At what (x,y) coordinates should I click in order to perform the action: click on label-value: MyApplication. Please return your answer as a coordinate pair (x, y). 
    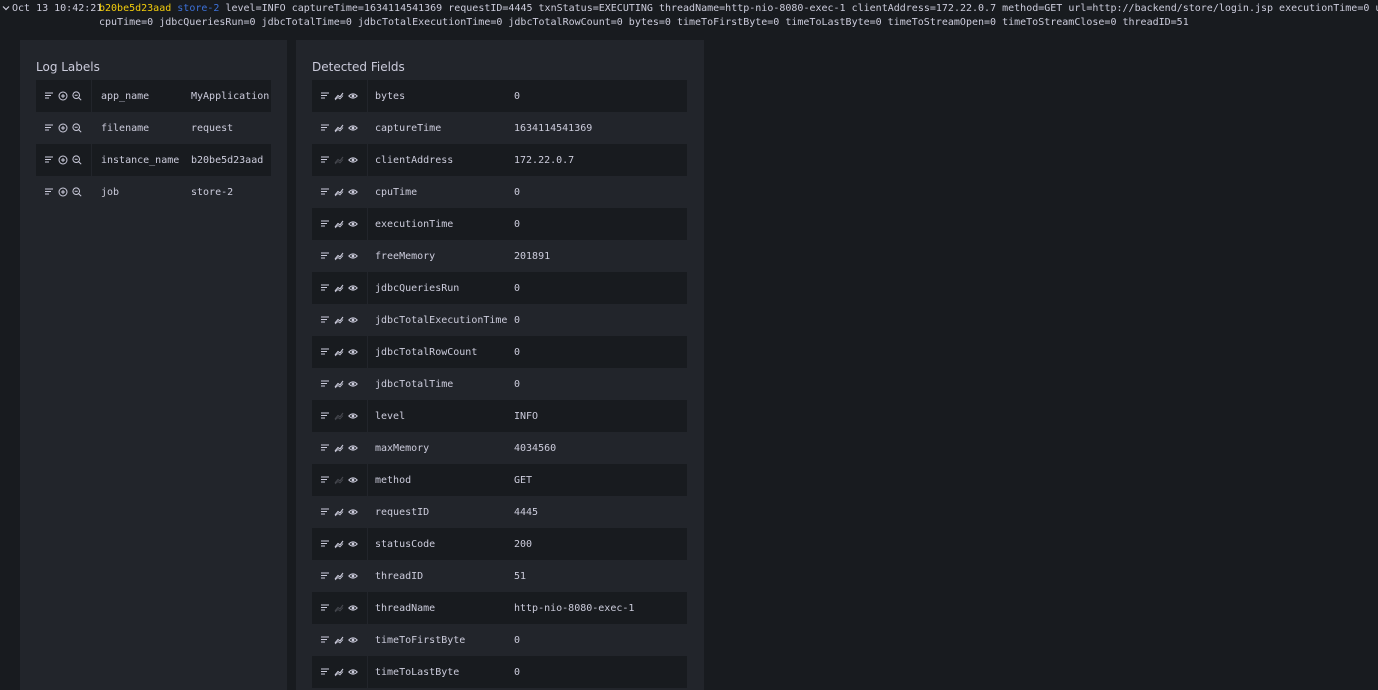
    Looking at the image, I should click on (230, 96).